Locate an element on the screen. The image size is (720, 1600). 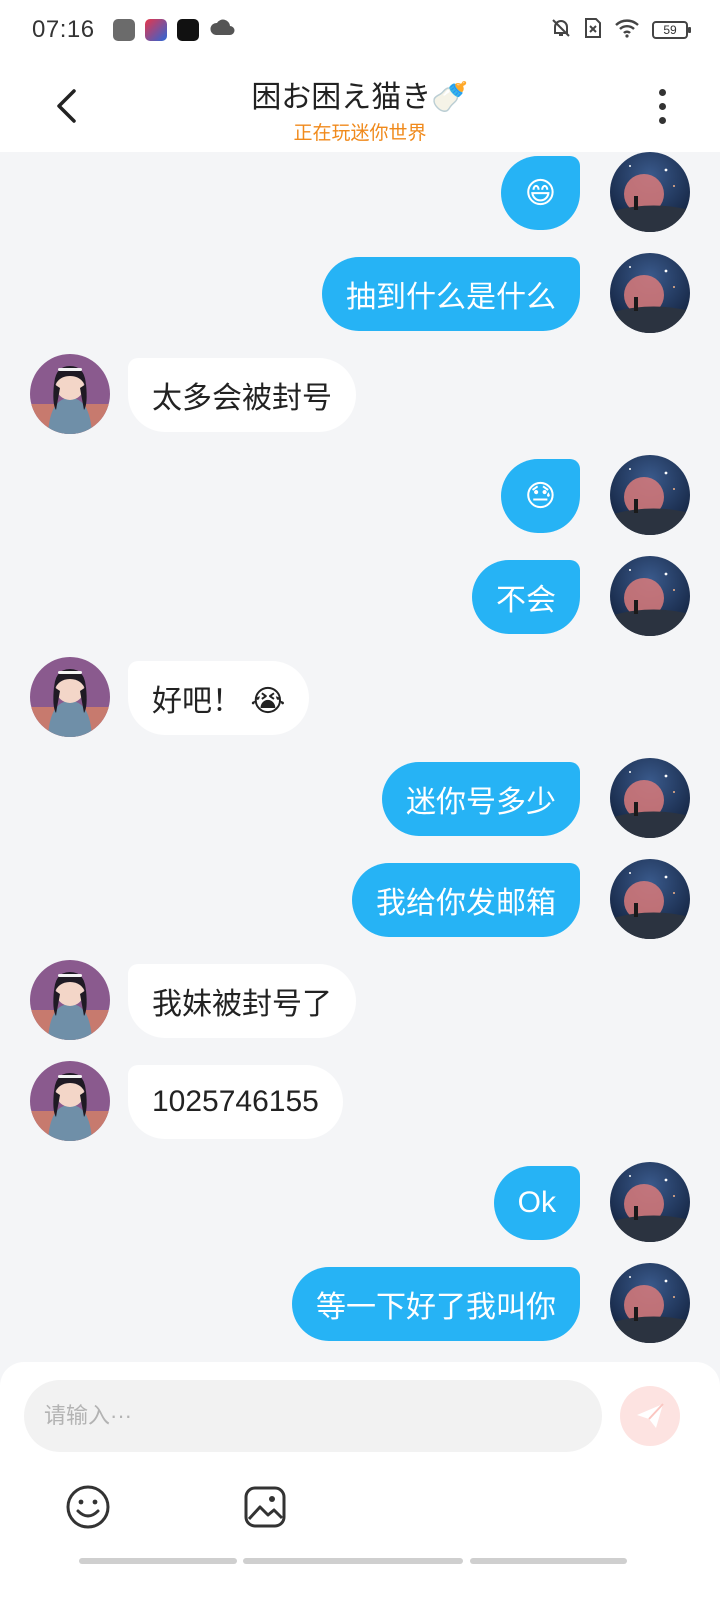
wifi-icon is located at coordinates (627, 30).